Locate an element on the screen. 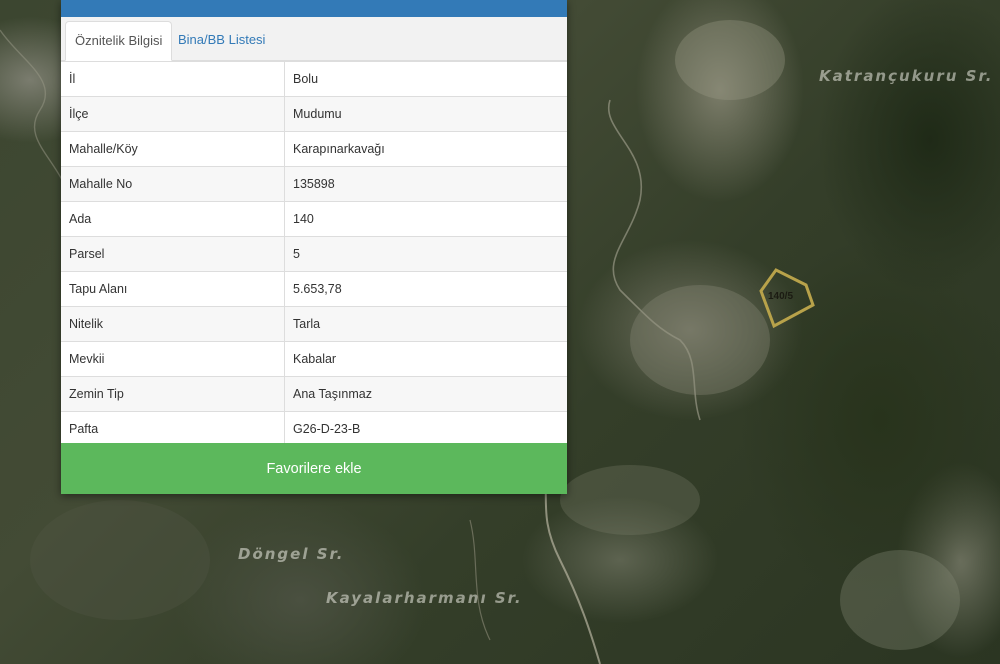 The width and height of the screenshot is (1000, 664). tab-bar: Öznitelik Bilgisi Bina/BB Listesi is located at coordinates (314, 39).